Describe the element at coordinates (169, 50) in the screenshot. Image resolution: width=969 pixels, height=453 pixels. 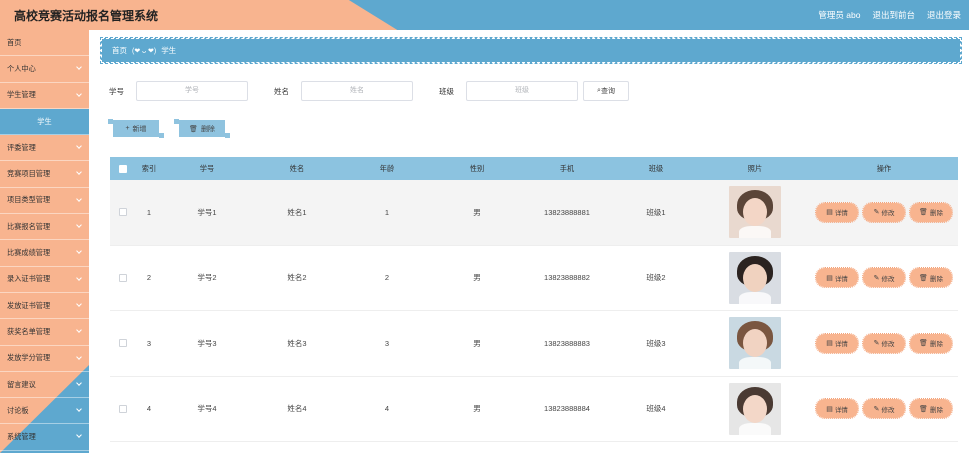
I see `breadcrumb-current: 学生` at that location.